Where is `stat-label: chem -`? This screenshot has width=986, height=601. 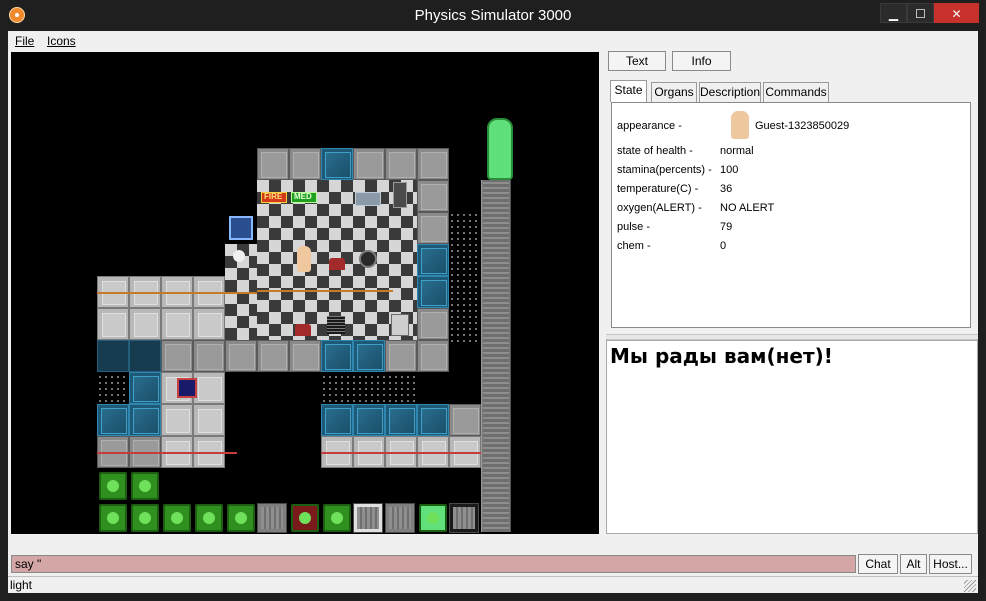
stat-label: chem - is located at coordinates (634, 246).